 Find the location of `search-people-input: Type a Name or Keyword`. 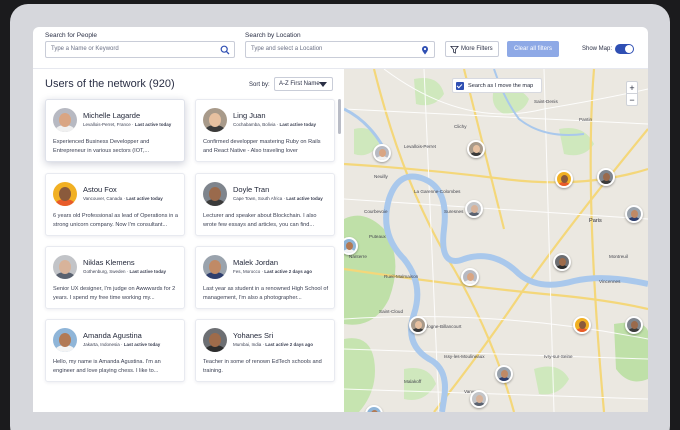

search-people-input: Type a Name or Keyword is located at coordinates (140, 49).